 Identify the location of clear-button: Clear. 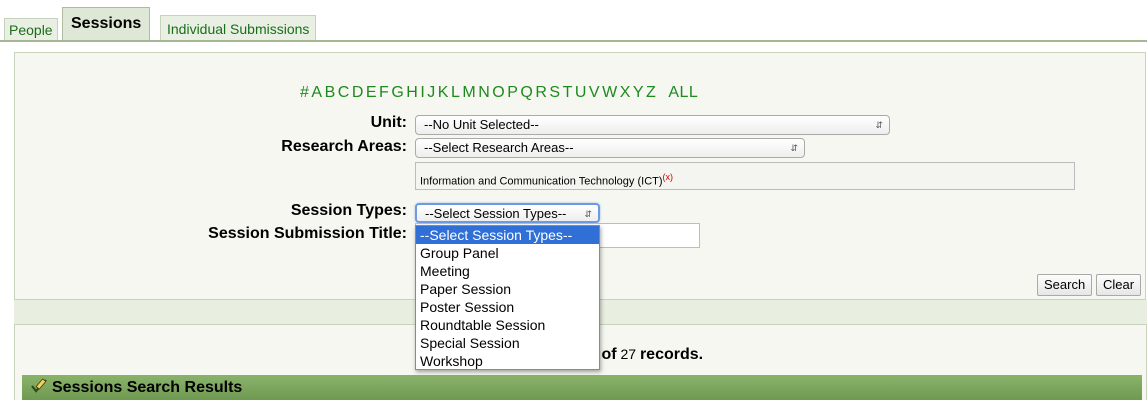
(1119, 285).